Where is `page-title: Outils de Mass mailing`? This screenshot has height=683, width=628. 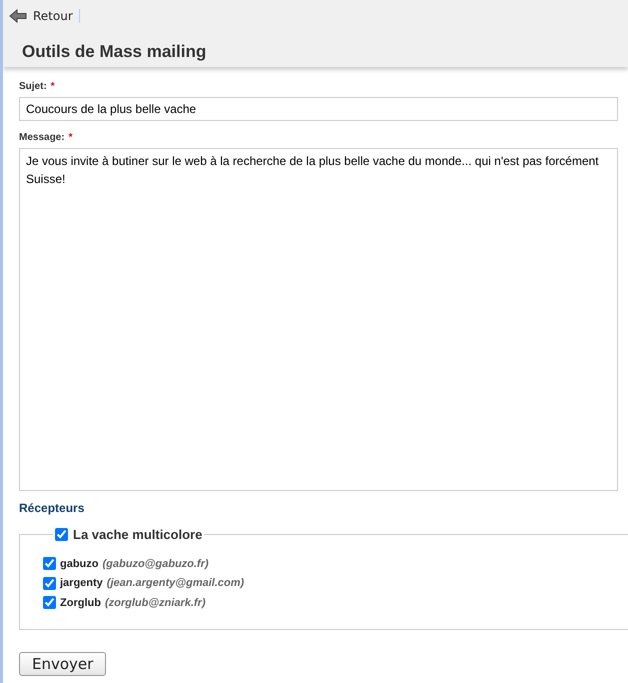
page-title: Outils de Mass mailing is located at coordinates (115, 52).